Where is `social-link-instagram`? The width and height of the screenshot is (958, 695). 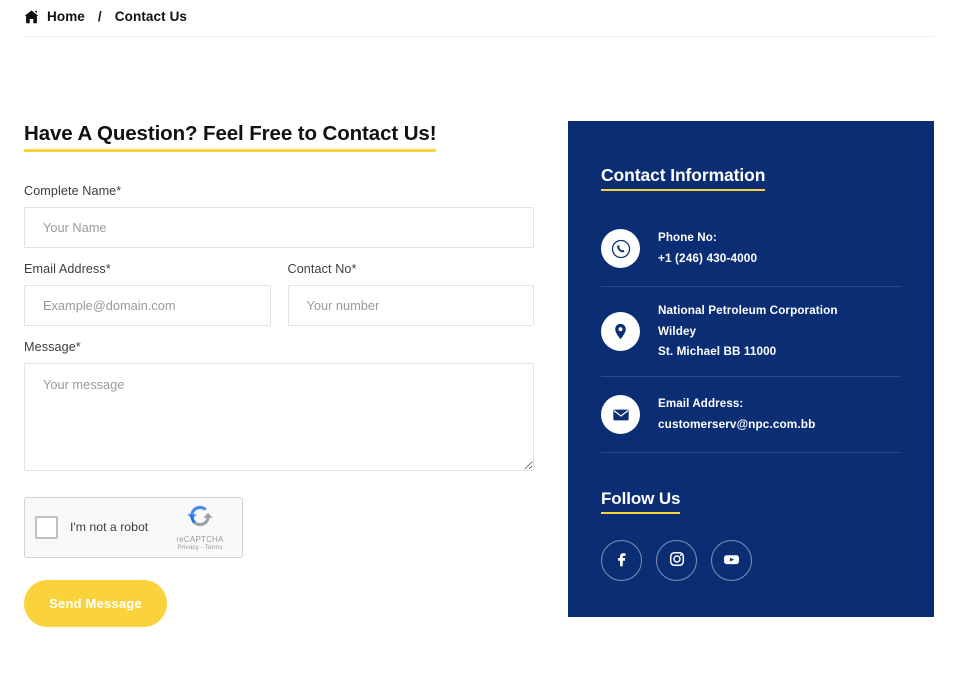
social-link-instagram is located at coordinates (676, 561).